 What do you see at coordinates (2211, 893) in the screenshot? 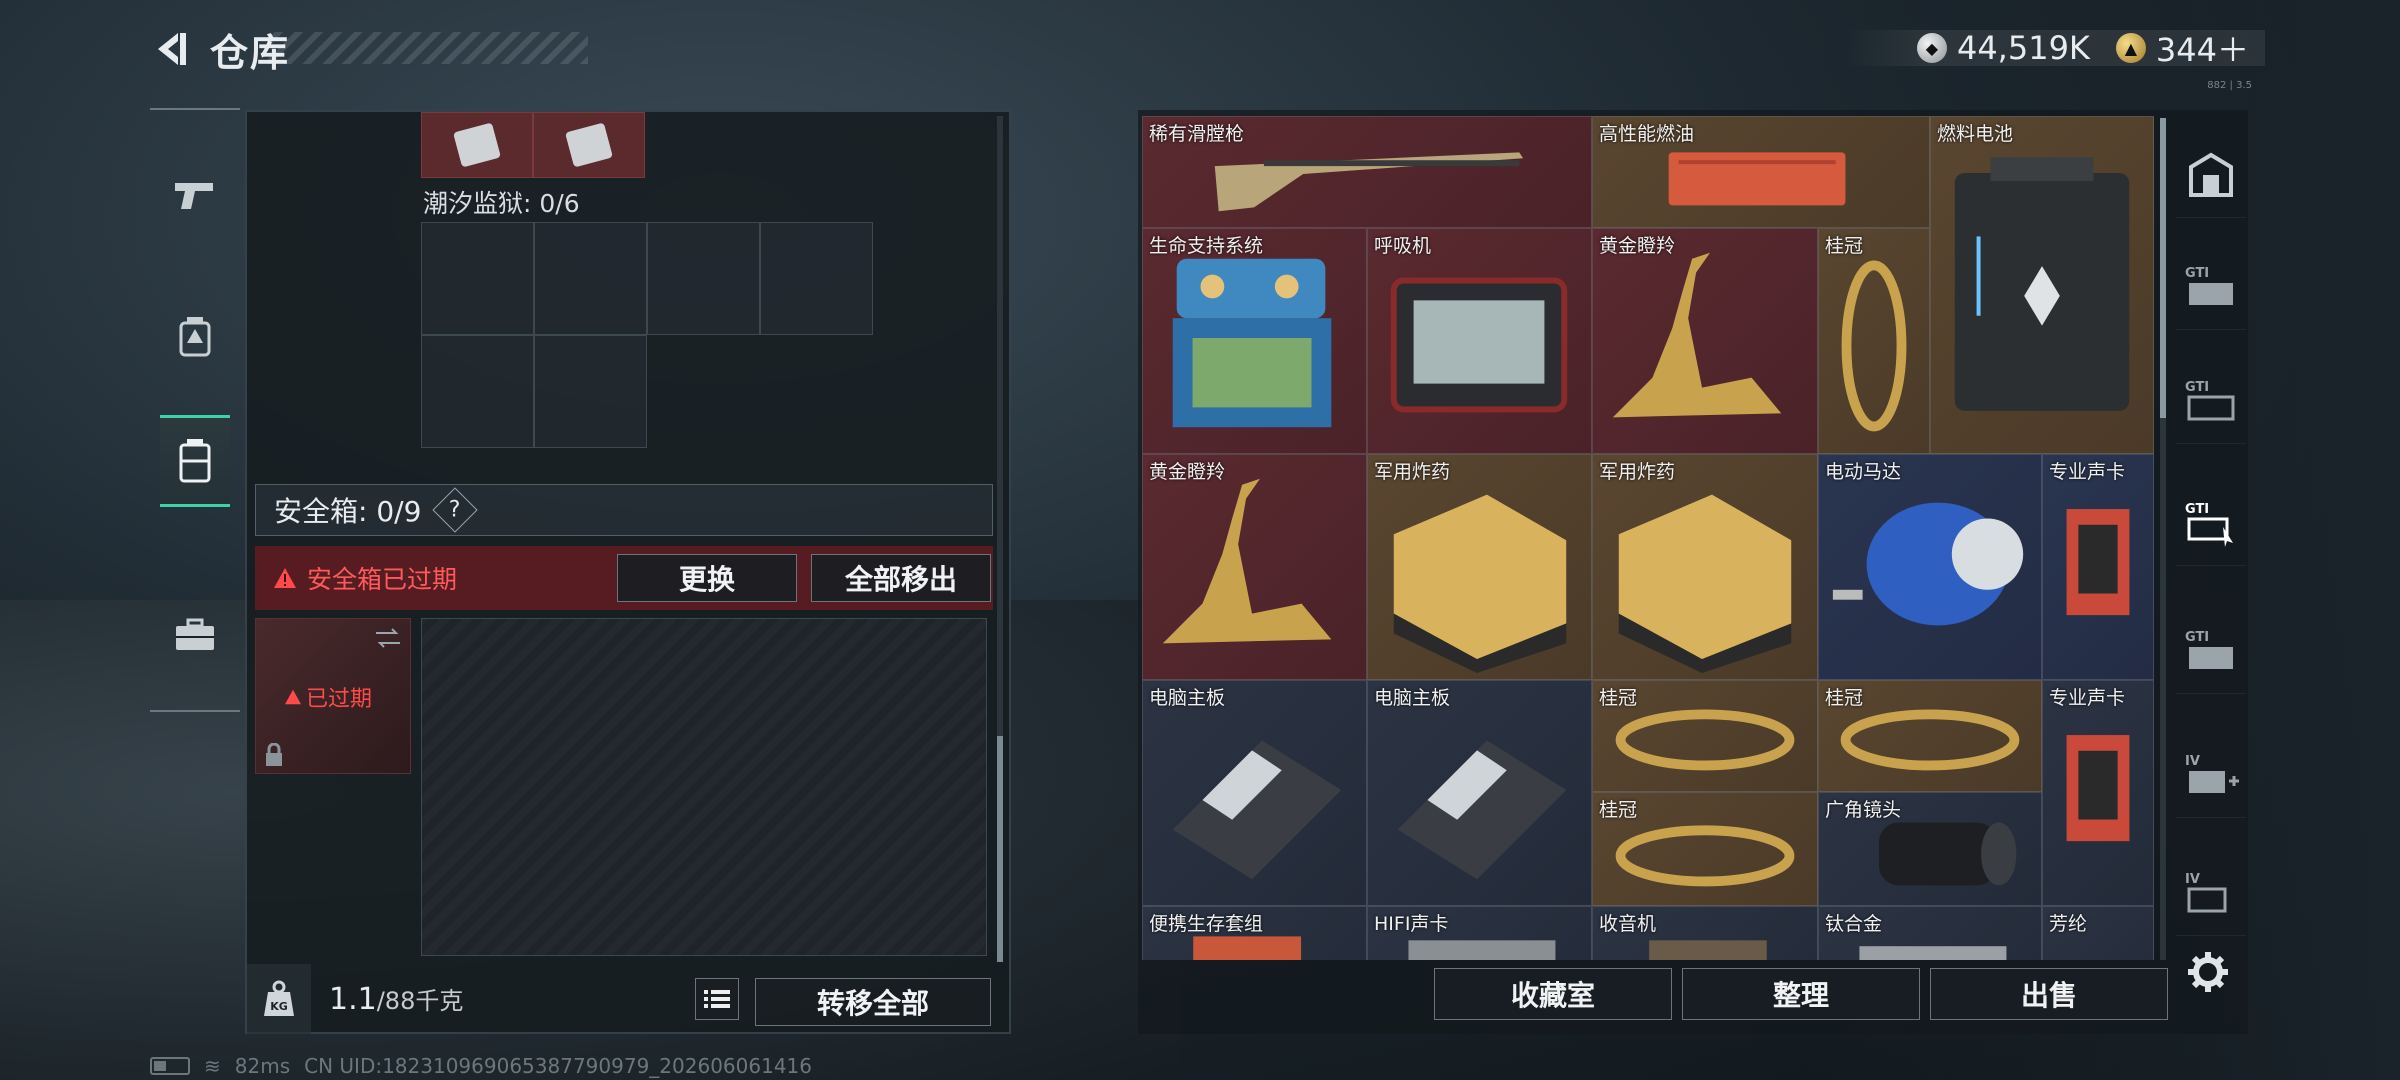
I see `container-tab-iv-2: IV` at bounding box center [2211, 893].